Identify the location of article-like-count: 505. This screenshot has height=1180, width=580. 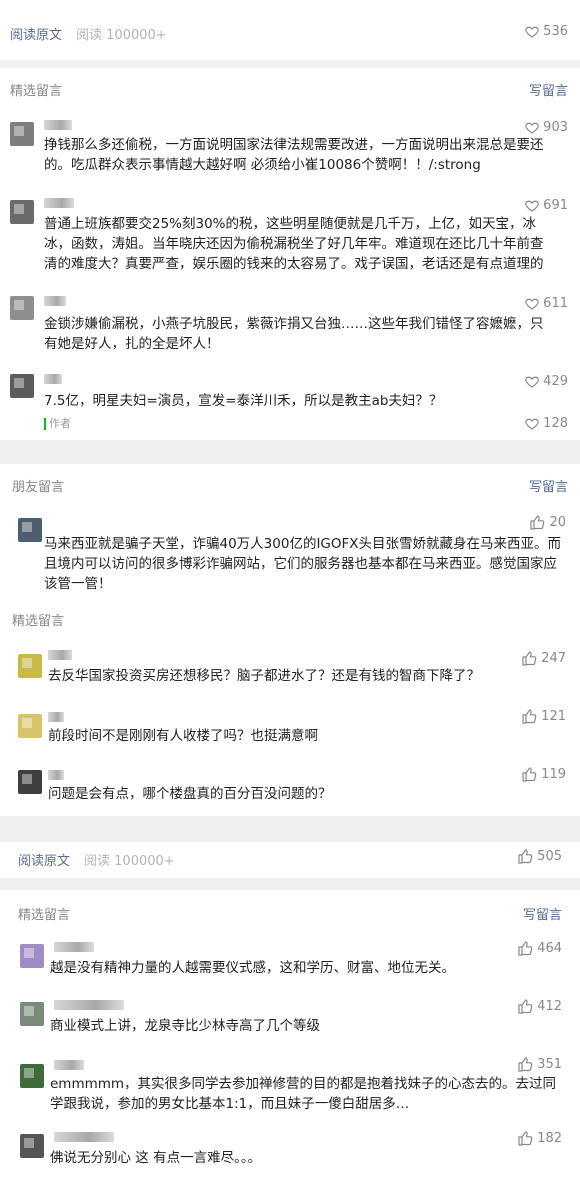
(549, 856).